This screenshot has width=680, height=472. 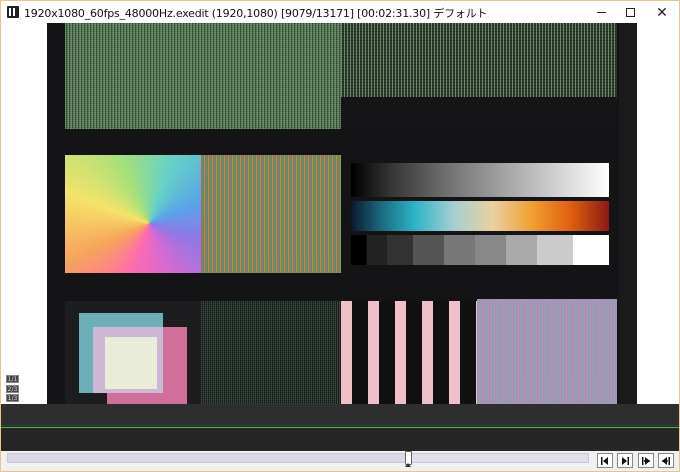 I want to click on minimize-icon, so click(x=601, y=12).